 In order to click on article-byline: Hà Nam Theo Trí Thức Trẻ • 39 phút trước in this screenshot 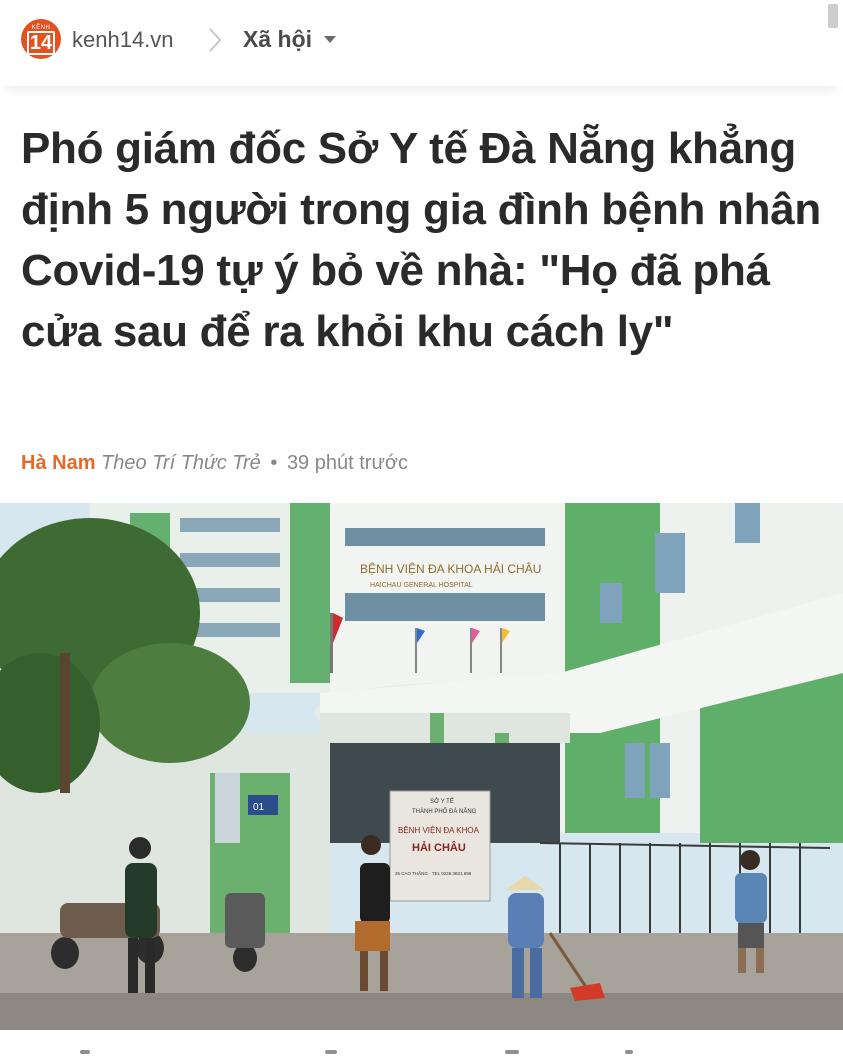, I will do `click(214, 463)`.